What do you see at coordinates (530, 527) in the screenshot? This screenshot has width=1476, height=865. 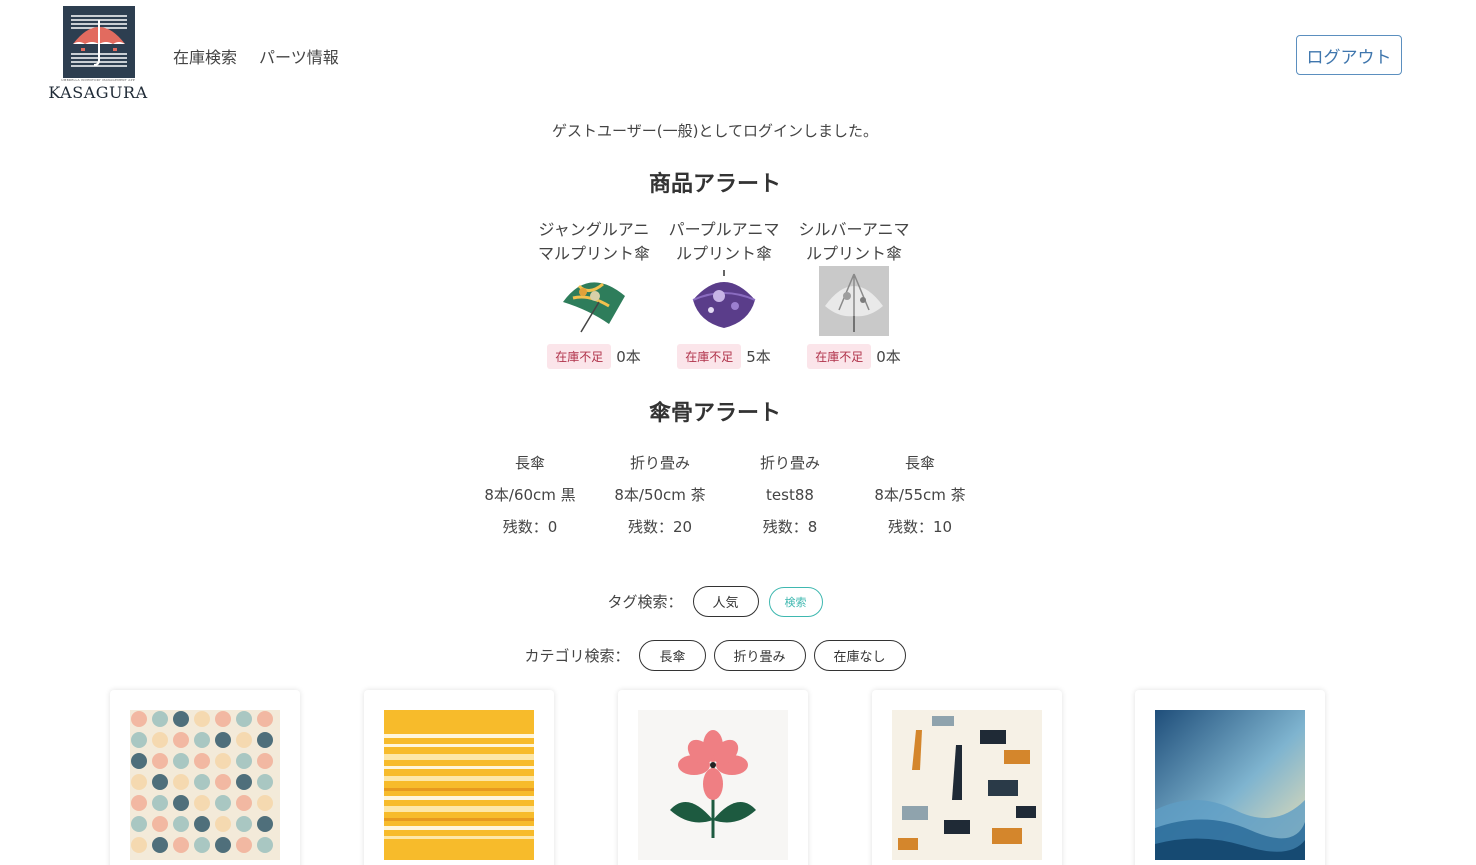 I see `rib-remaining: 残数：0` at bounding box center [530, 527].